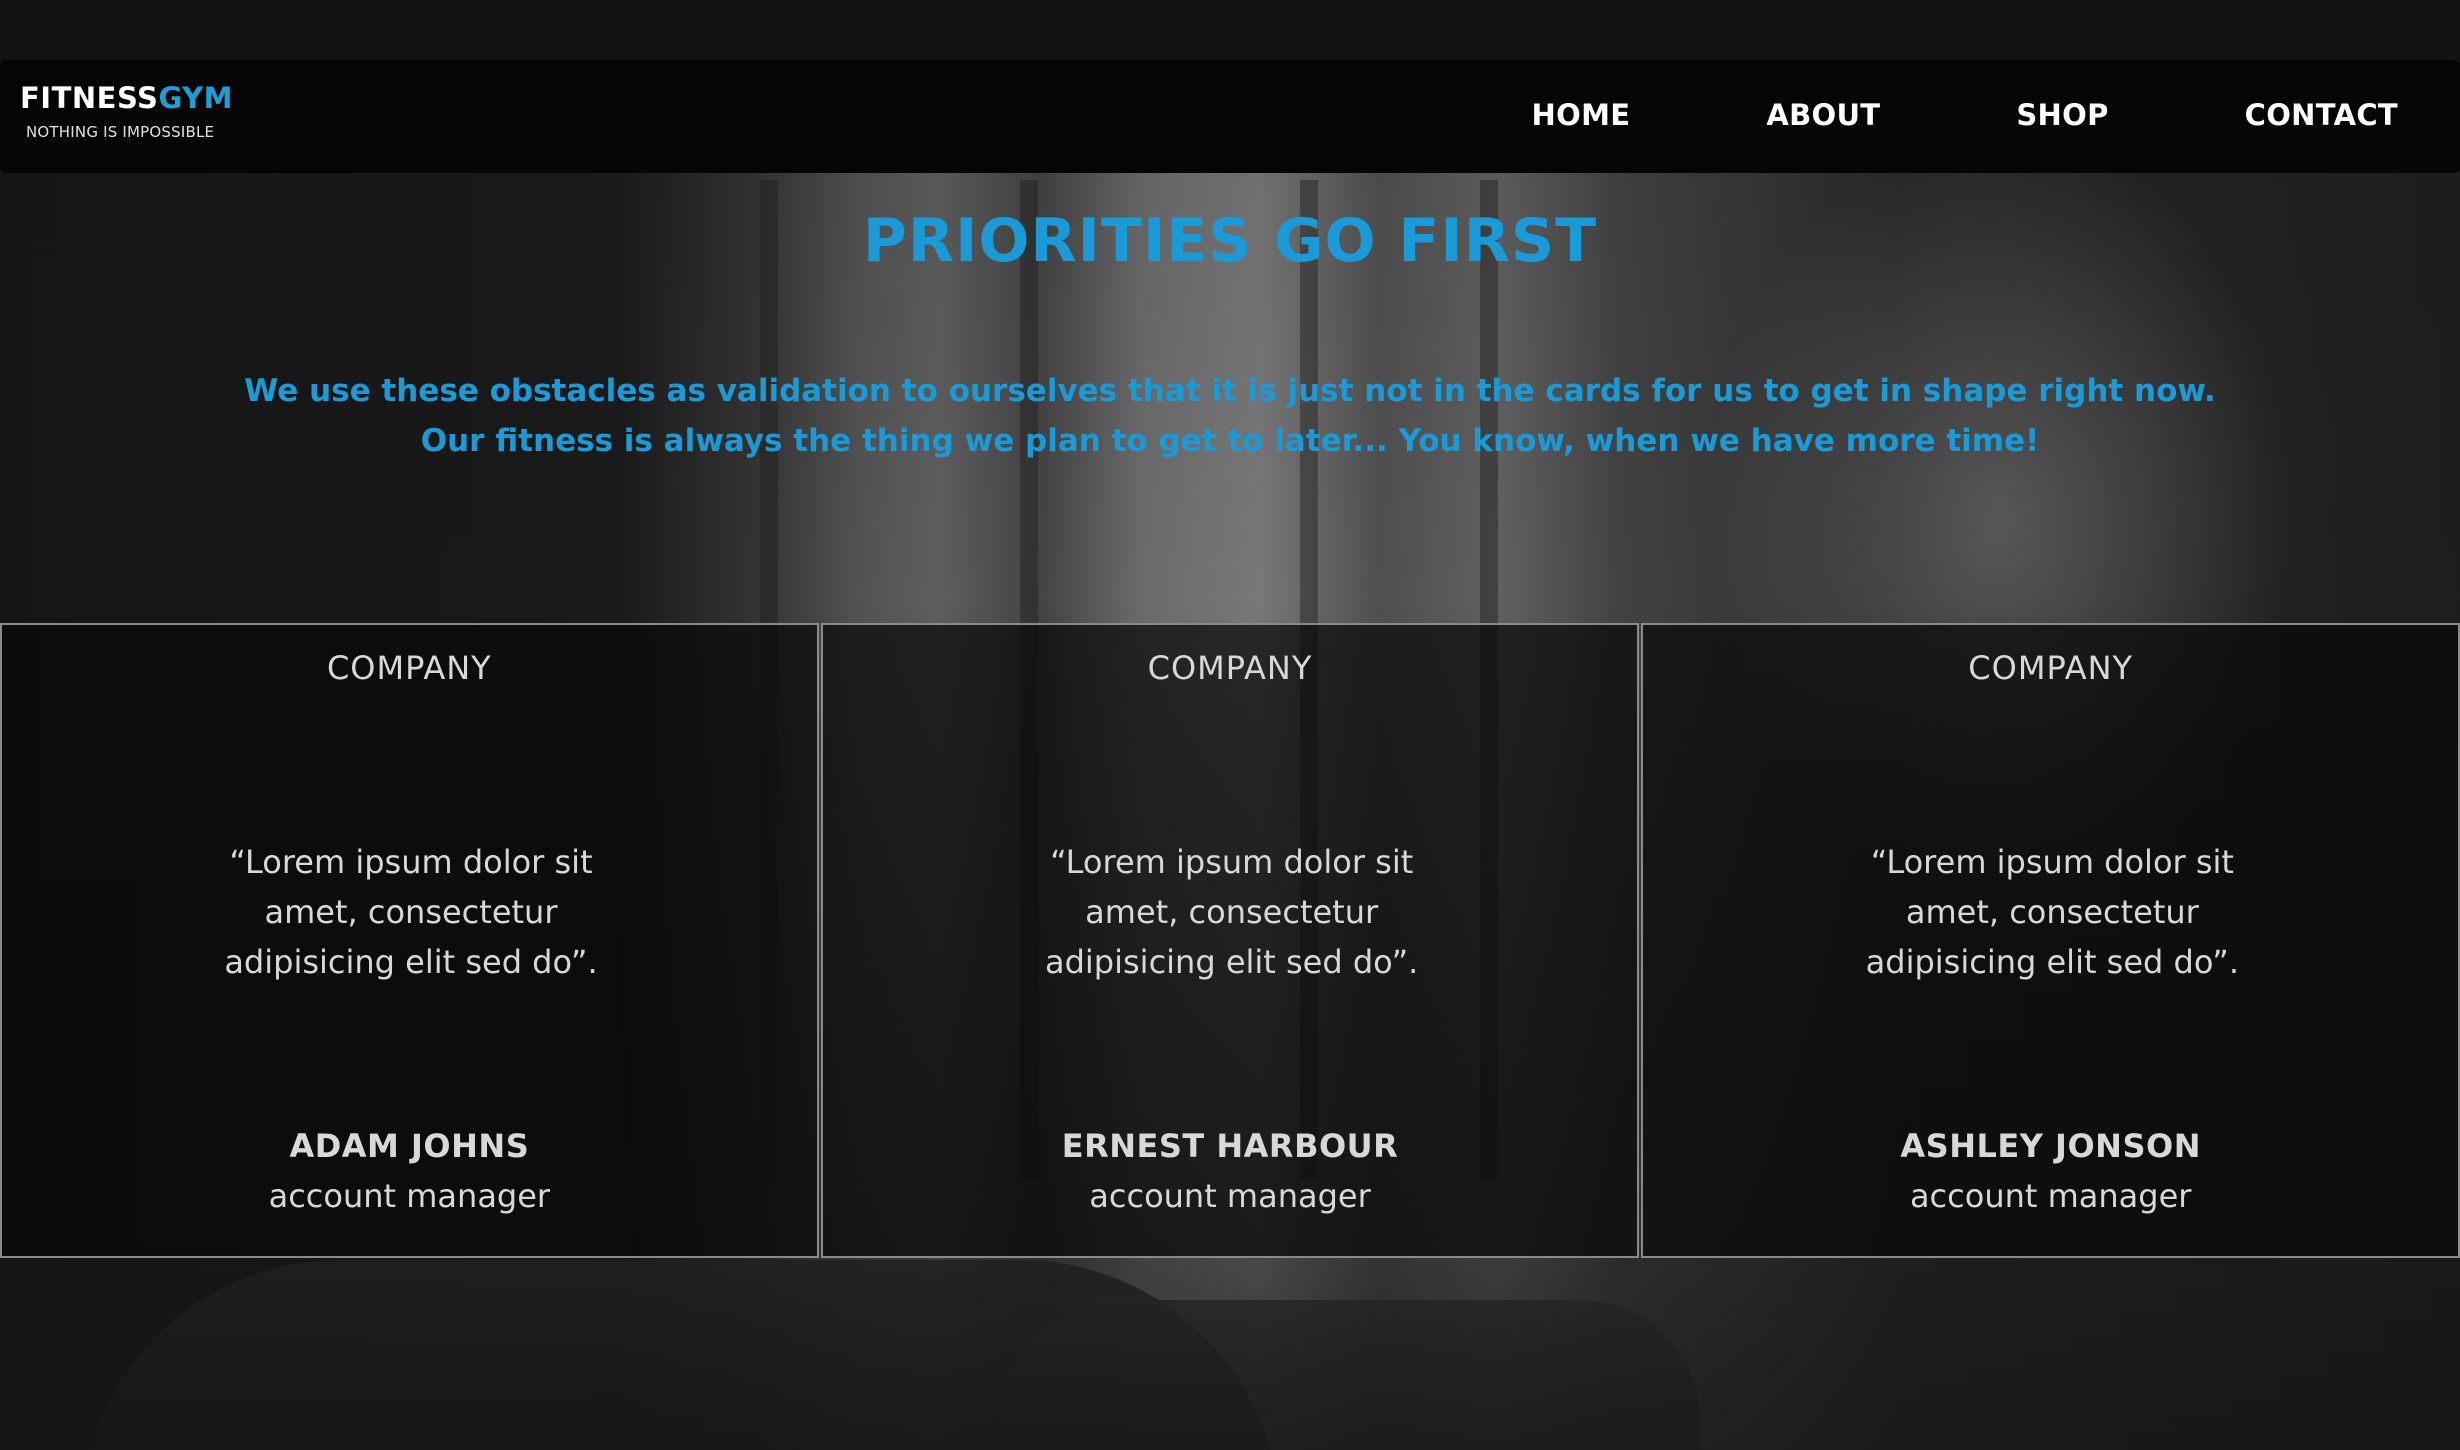  I want to click on hero-title: PRIORITIES GO FIRST, so click(1230, 241).